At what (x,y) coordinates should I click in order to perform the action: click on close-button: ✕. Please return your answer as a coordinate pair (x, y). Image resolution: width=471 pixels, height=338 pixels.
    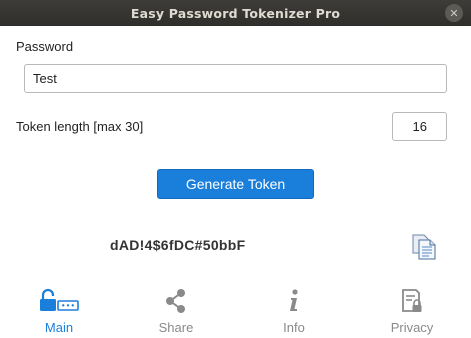
    Looking at the image, I should click on (454, 13).